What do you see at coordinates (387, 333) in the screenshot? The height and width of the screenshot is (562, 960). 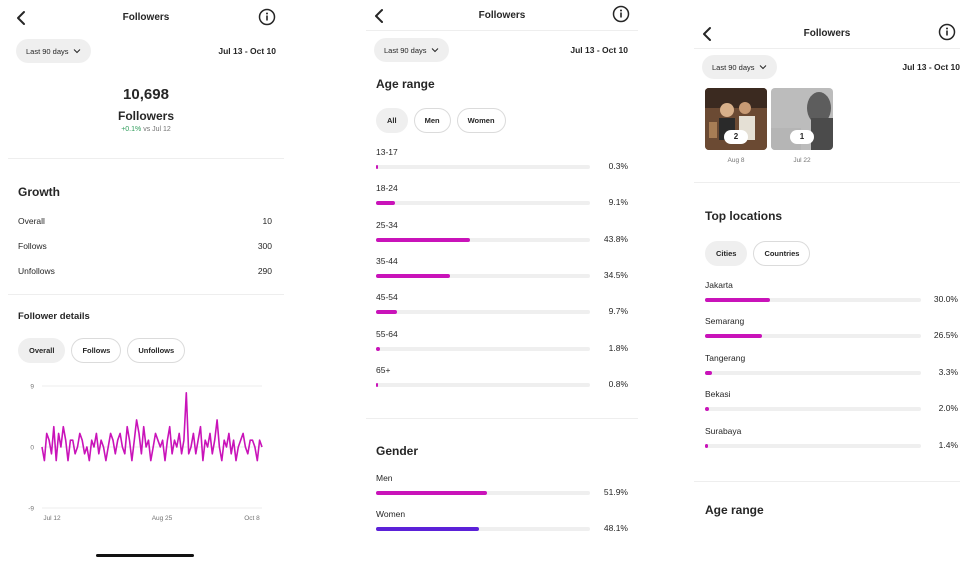 I see `age-row-label: 55-64` at bounding box center [387, 333].